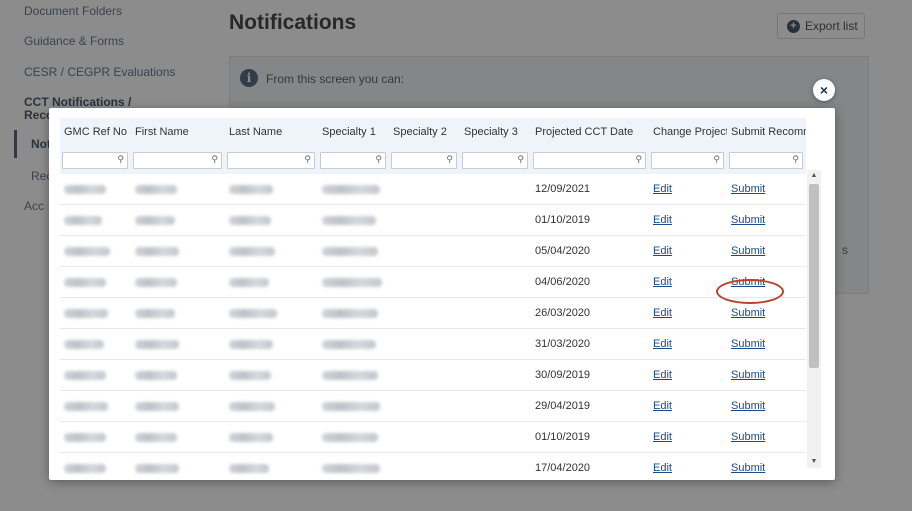  I want to click on table-row: 01/10/2019 Edit Submit, so click(433, 220).